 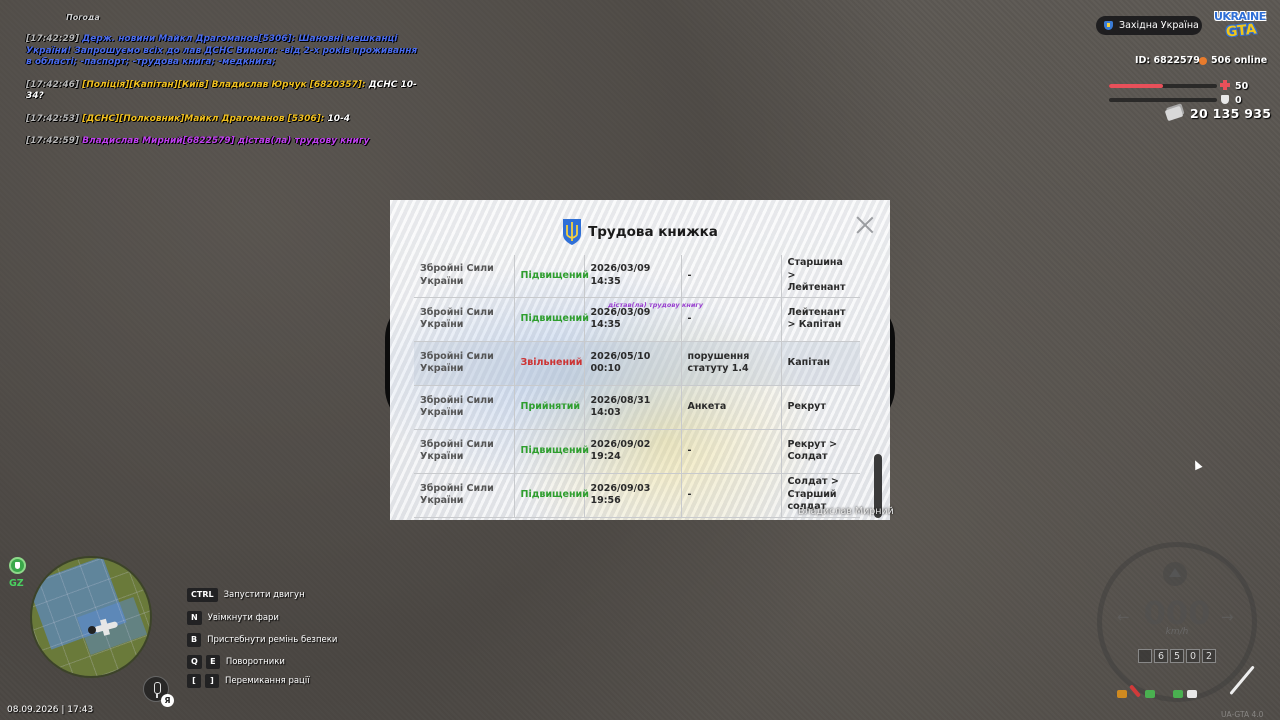 What do you see at coordinates (212, 681) in the screenshot?
I see `key-badge: ]` at bounding box center [212, 681].